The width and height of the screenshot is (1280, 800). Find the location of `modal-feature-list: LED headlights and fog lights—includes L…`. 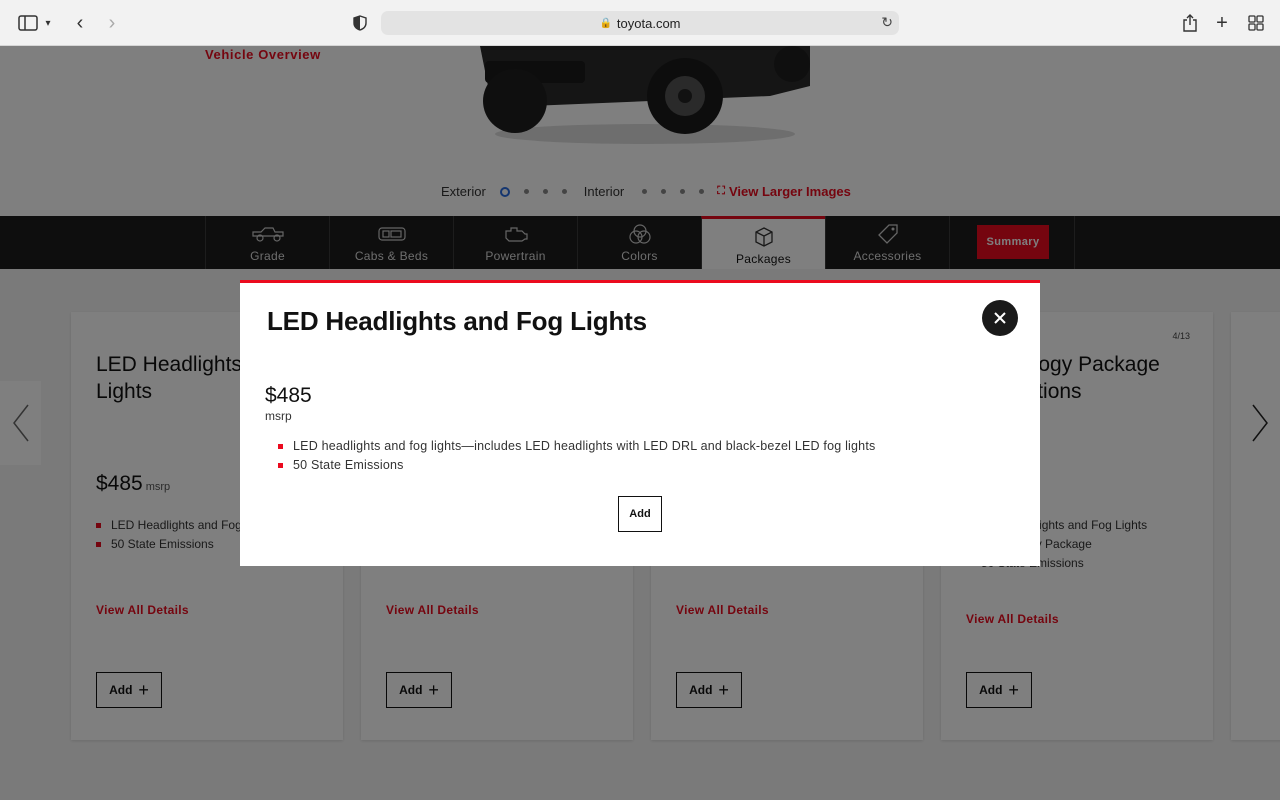

modal-feature-list: LED headlights and fog lights—includes L… is located at coordinates (576, 456).